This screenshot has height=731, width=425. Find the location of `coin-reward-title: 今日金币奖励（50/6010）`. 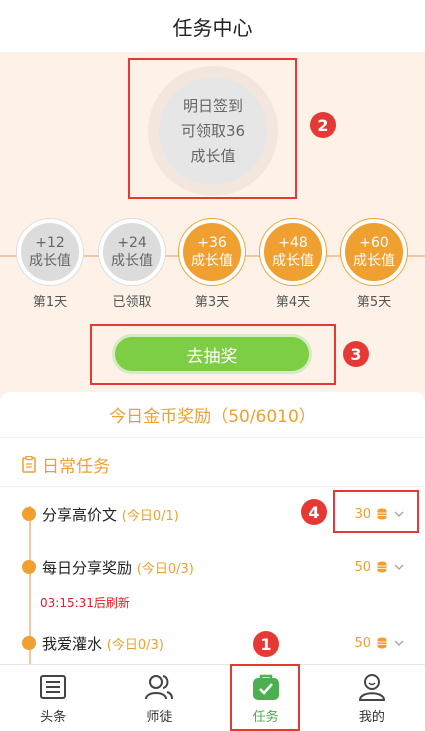

coin-reward-title: 今日金币奖励（50/6010） is located at coordinates (212, 415).